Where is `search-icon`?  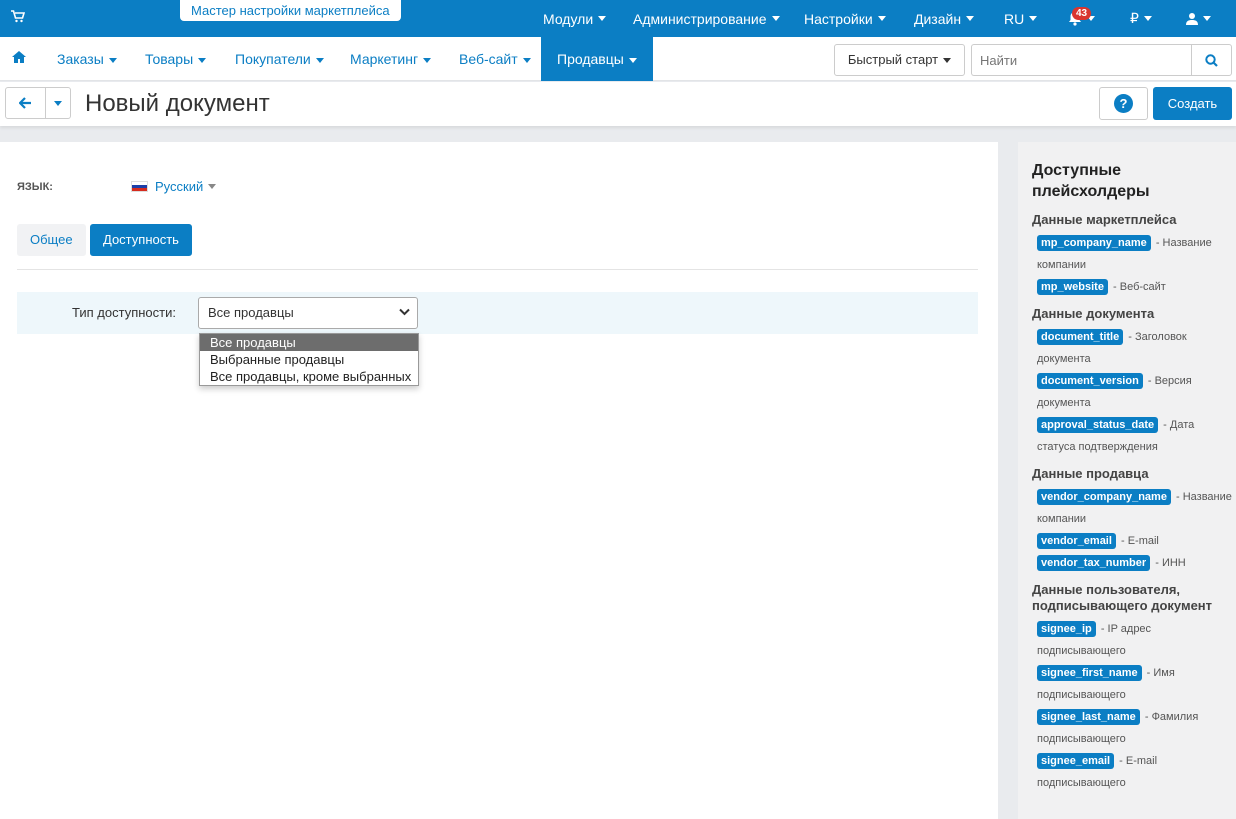
search-icon is located at coordinates (1211, 60).